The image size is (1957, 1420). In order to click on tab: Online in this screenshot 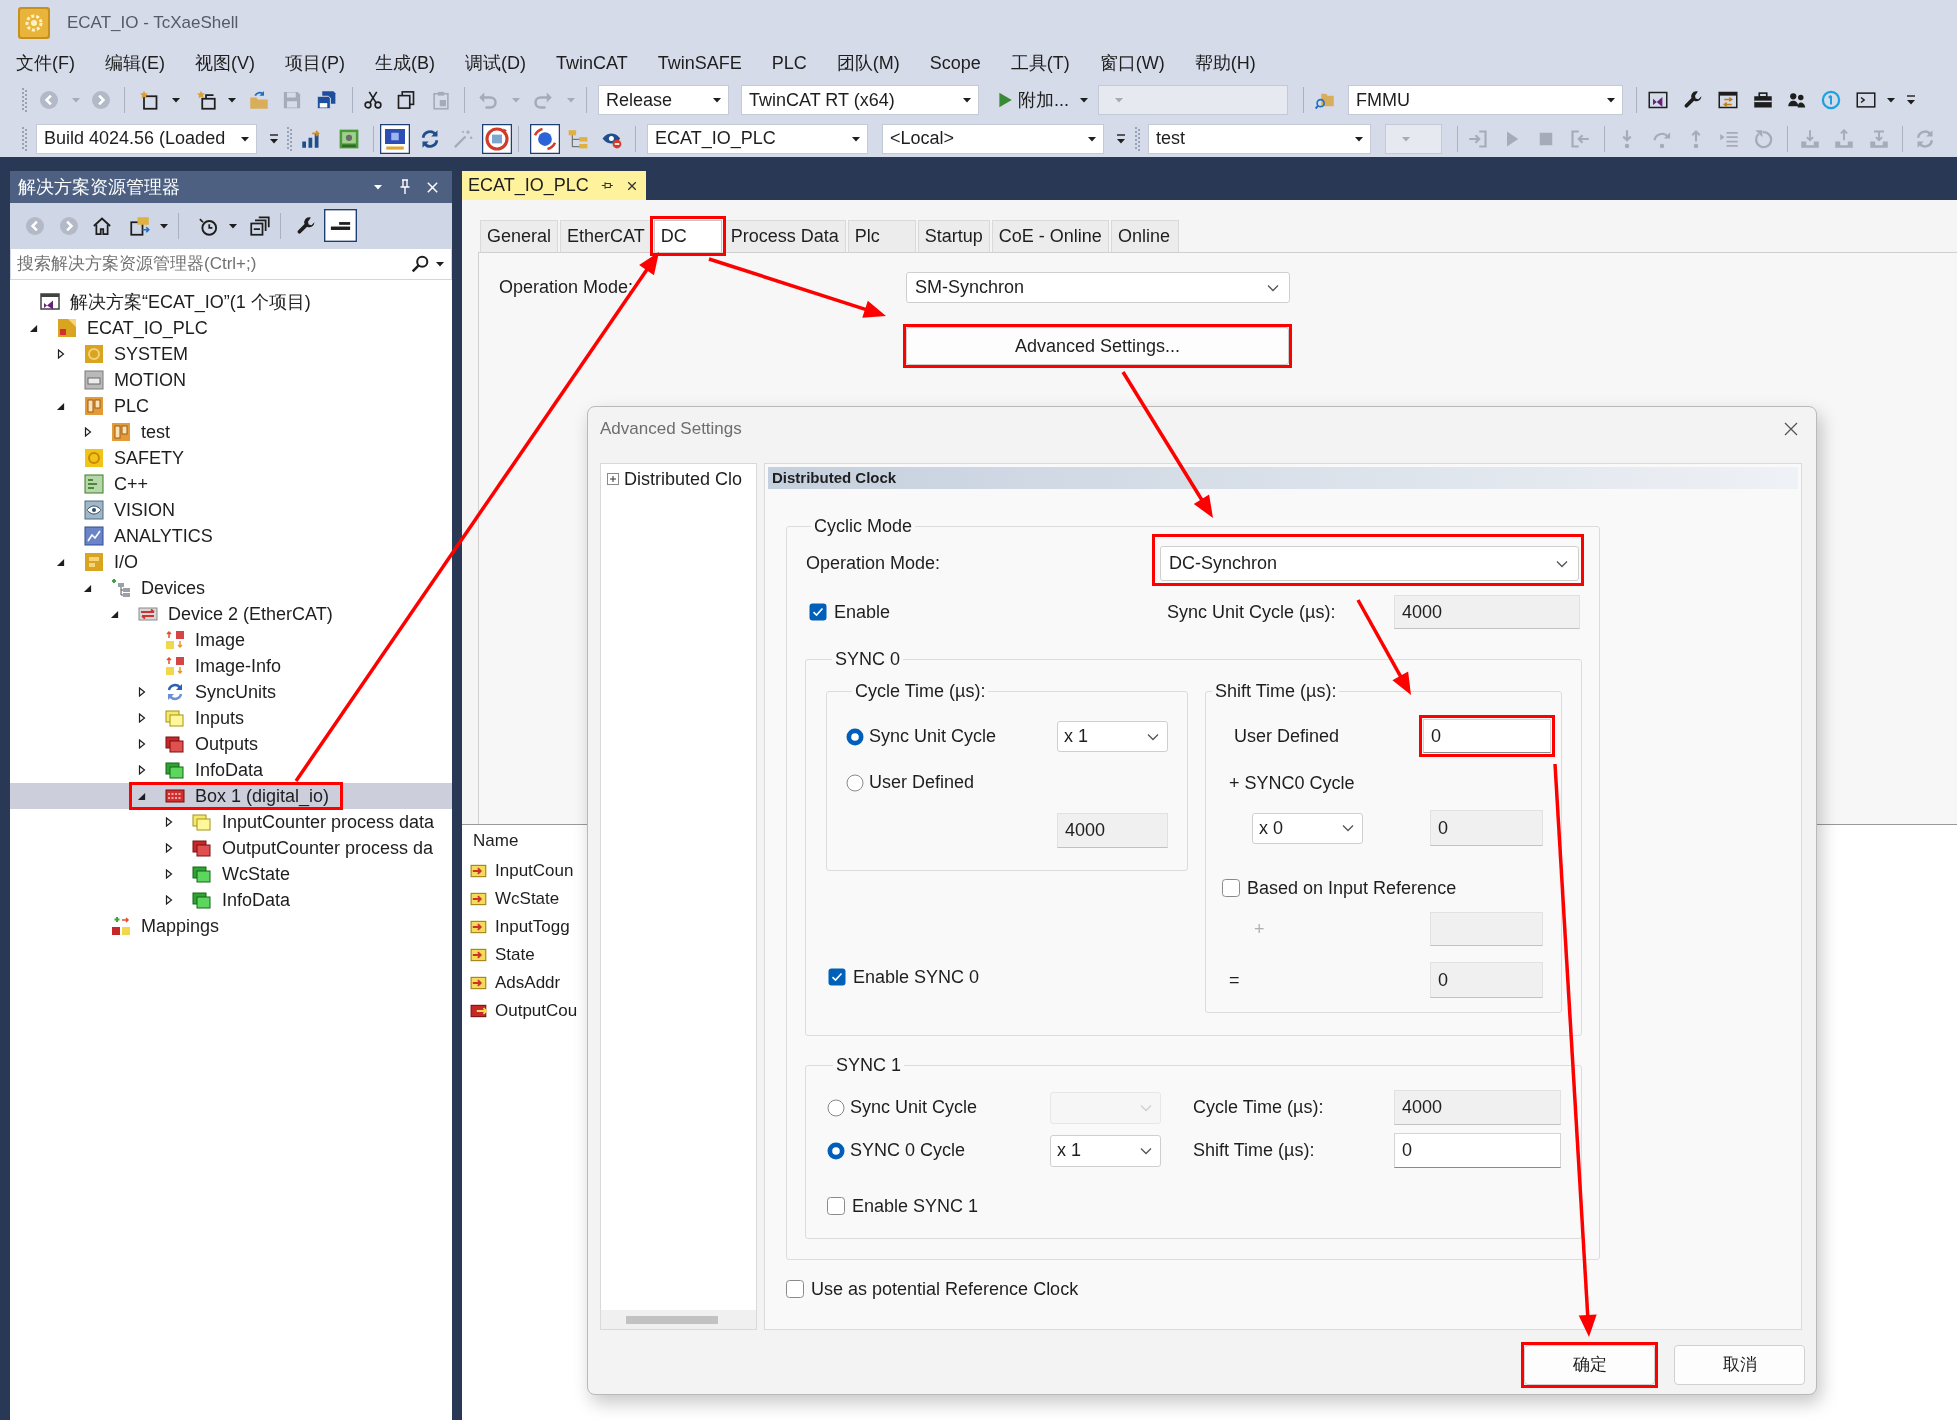, I will do `click(1144, 236)`.